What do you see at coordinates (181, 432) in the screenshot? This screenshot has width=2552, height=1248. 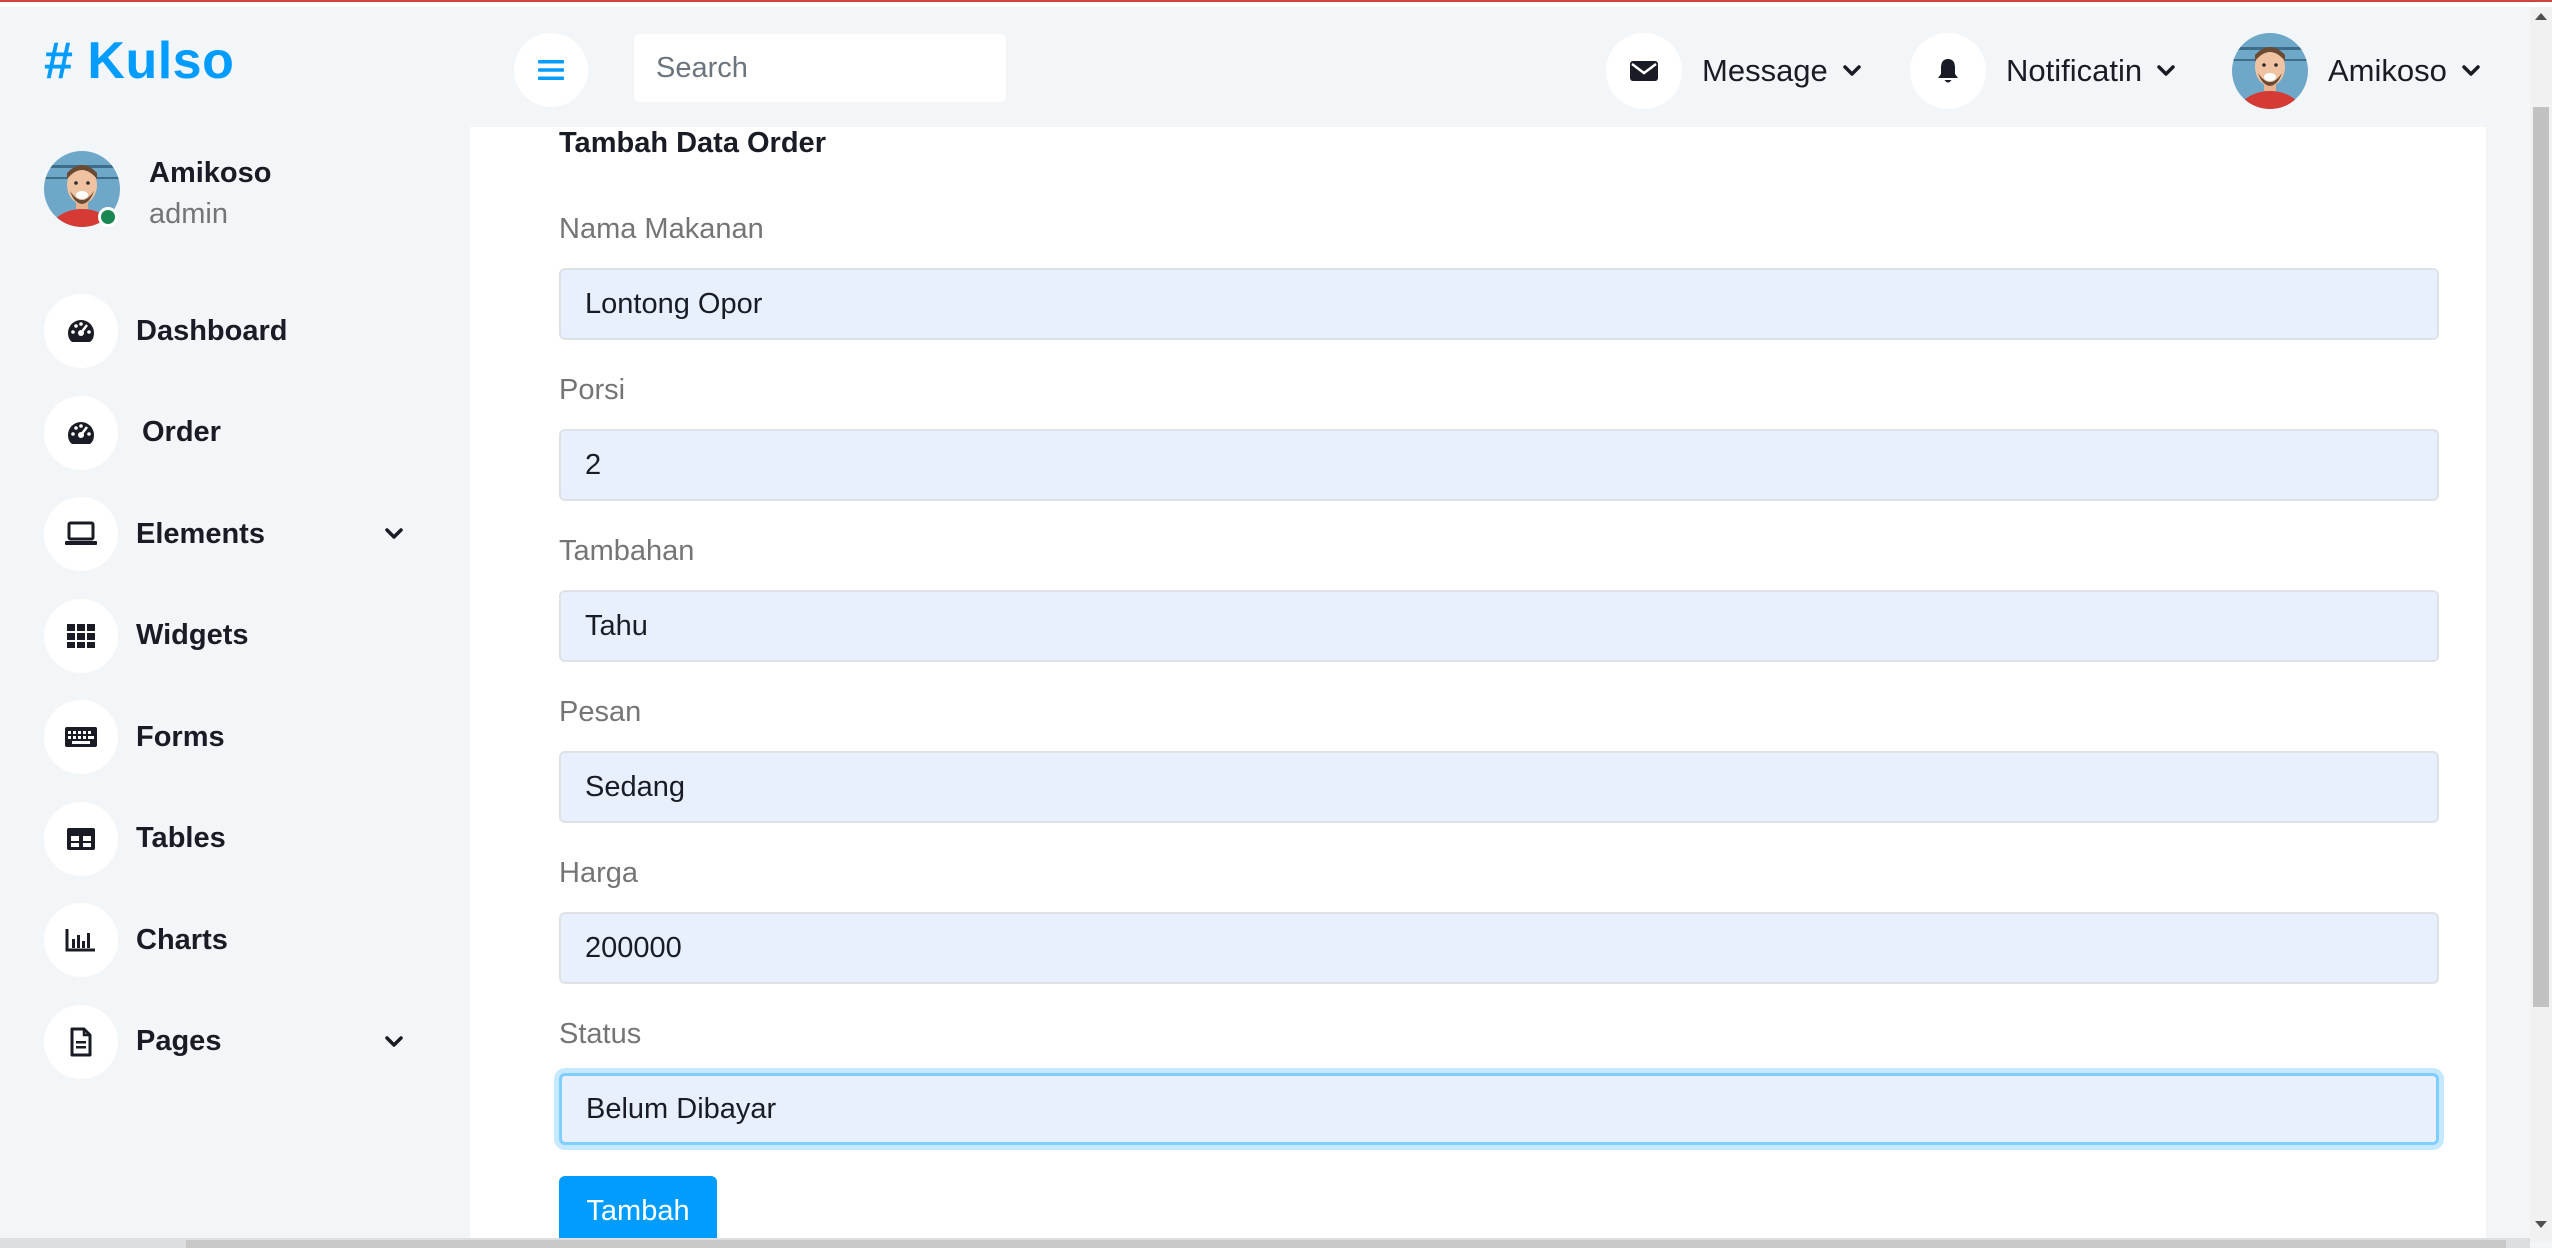 I see `sidebar-item-label: Order` at bounding box center [181, 432].